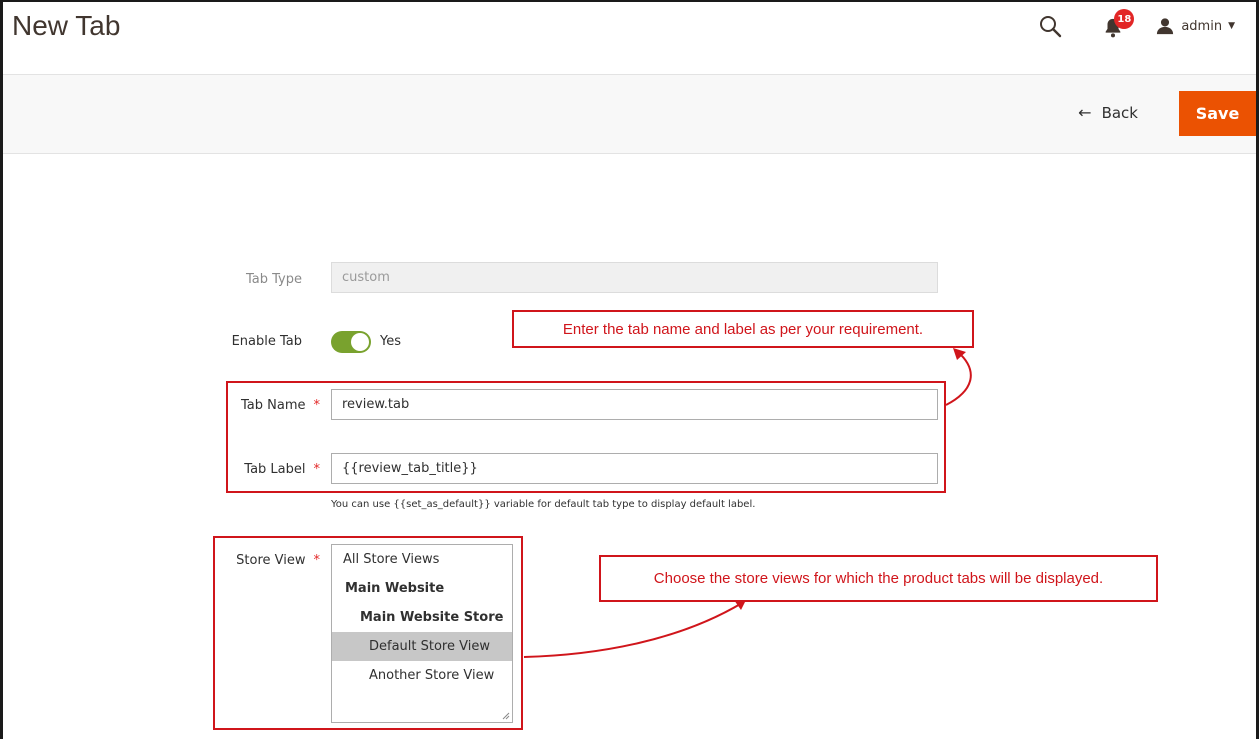 This screenshot has height=739, width=1259. I want to click on arrowhead-store-callout, so click(740, 605).